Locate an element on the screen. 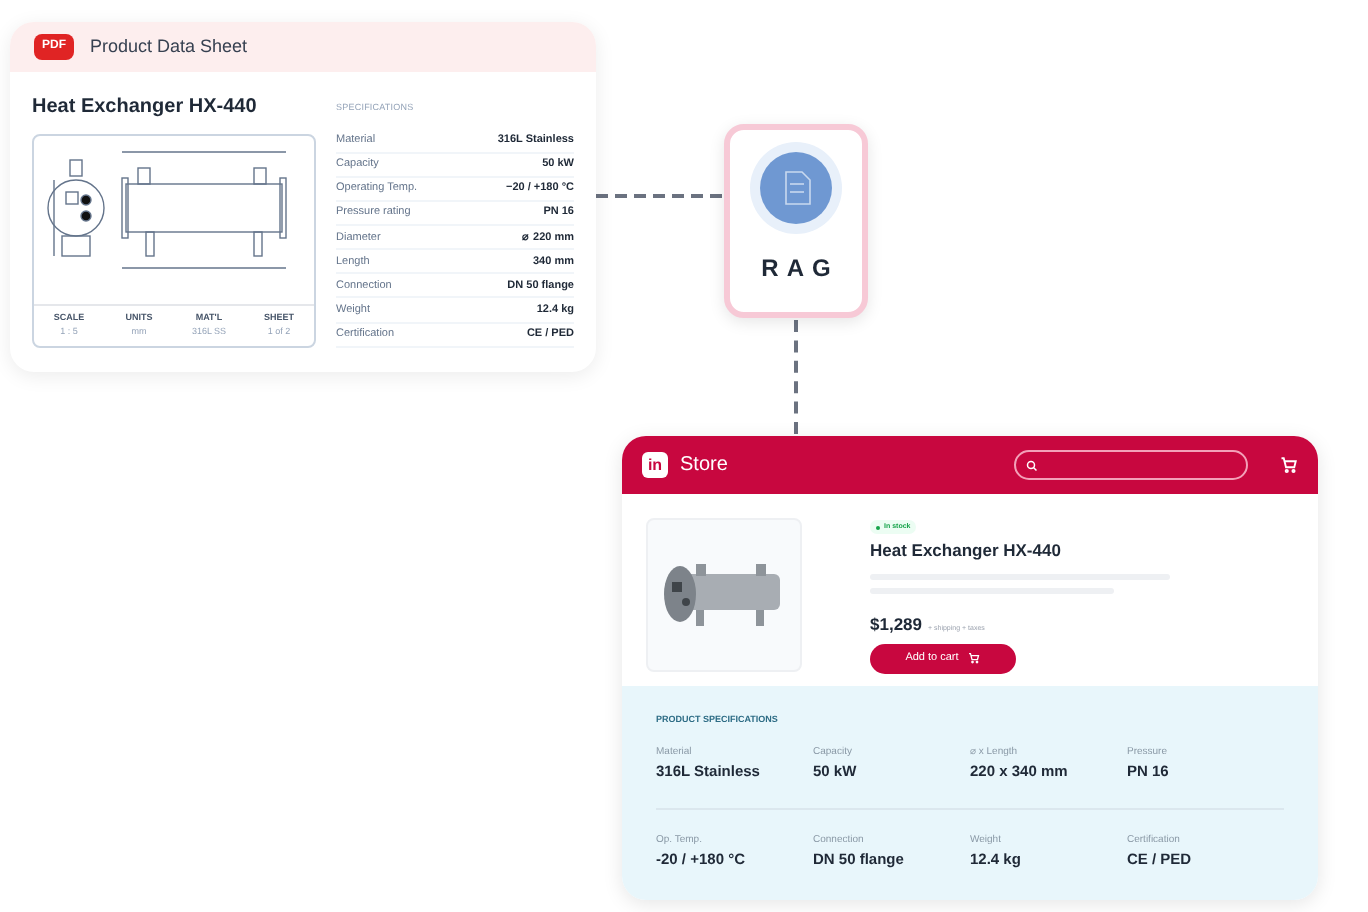  search-icon is located at coordinates (1032, 465).